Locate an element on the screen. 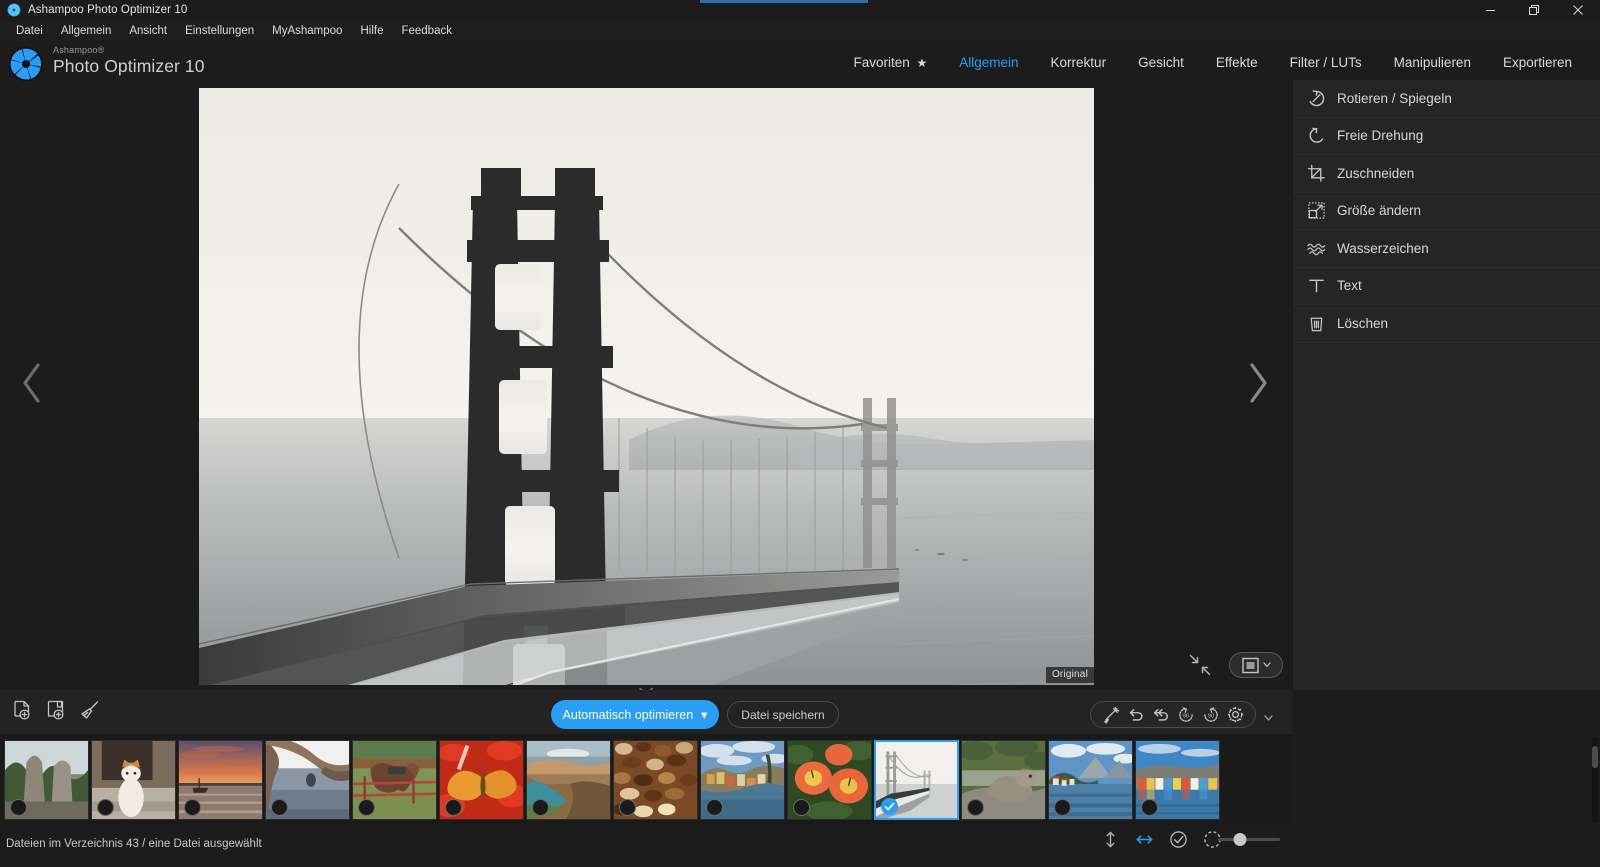 The width and height of the screenshot is (1600, 867). menu-item-einstellungen: Einstellungen is located at coordinates (219, 31).